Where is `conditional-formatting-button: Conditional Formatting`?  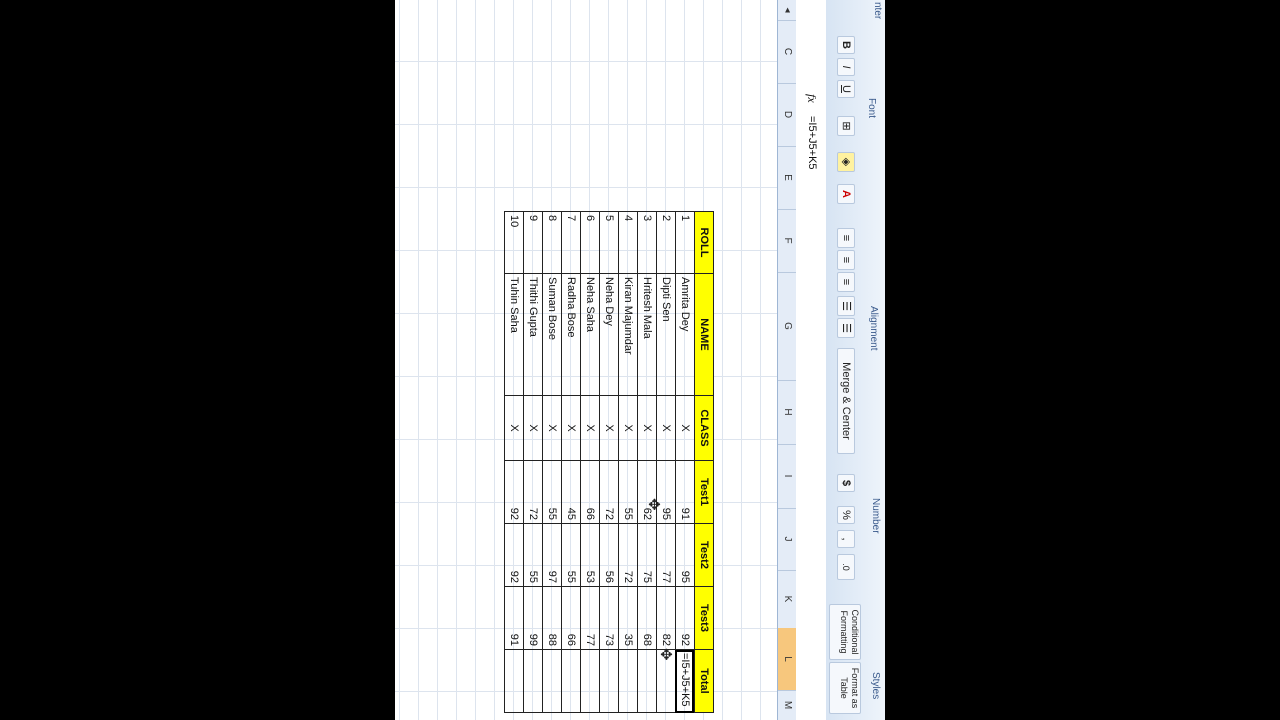
conditional-formatting-button: Conditional Formatting is located at coordinates (845, 632).